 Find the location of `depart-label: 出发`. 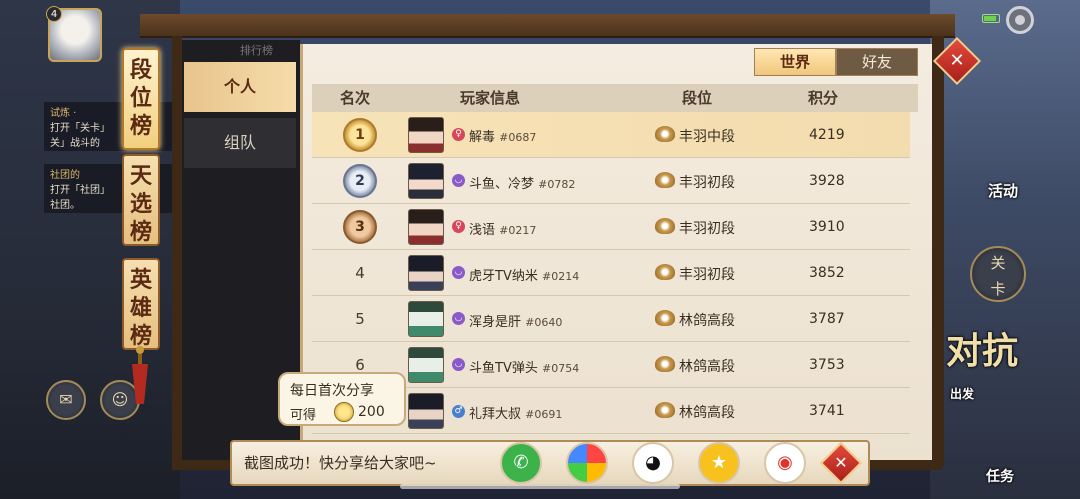

depart-label: 出发 is located at coordinates (962, 393).